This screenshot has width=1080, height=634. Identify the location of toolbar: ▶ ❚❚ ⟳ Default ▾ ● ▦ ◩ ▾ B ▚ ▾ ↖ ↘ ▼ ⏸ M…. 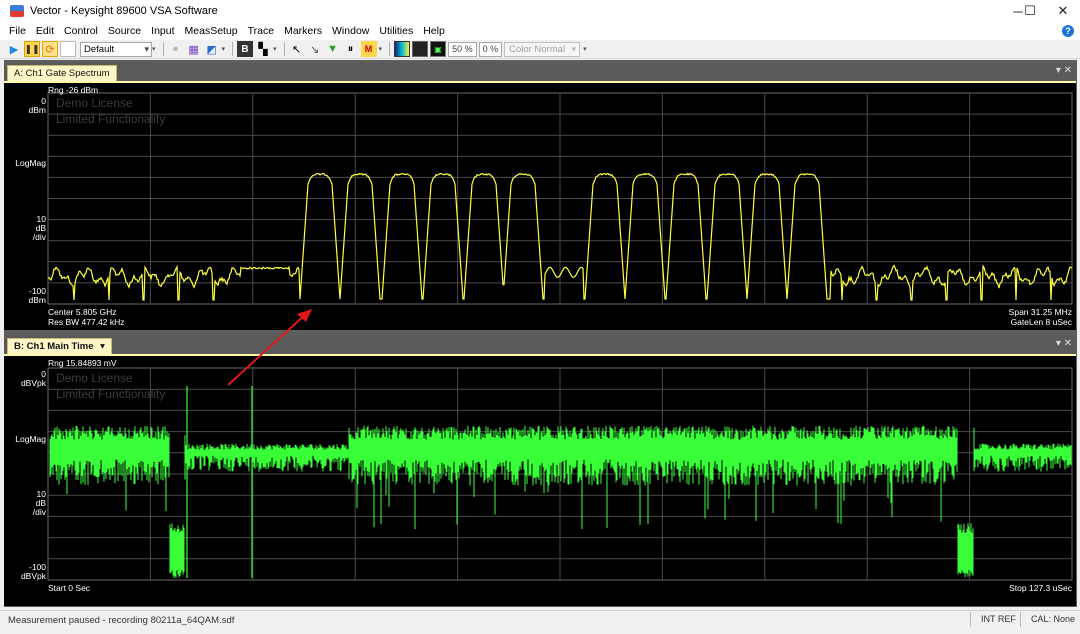
(540, 49).